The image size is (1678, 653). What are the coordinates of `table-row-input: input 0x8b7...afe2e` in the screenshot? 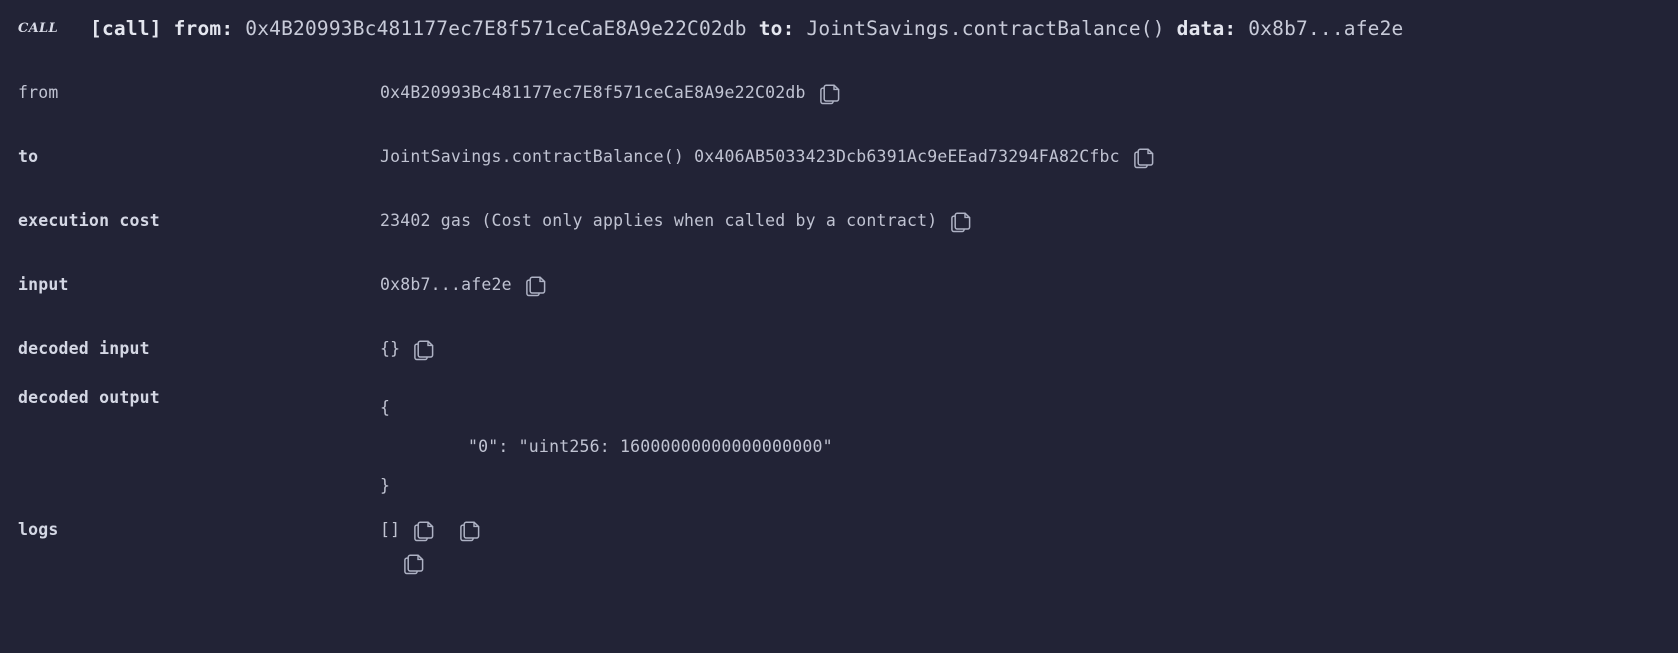 It's located at (839, 286).